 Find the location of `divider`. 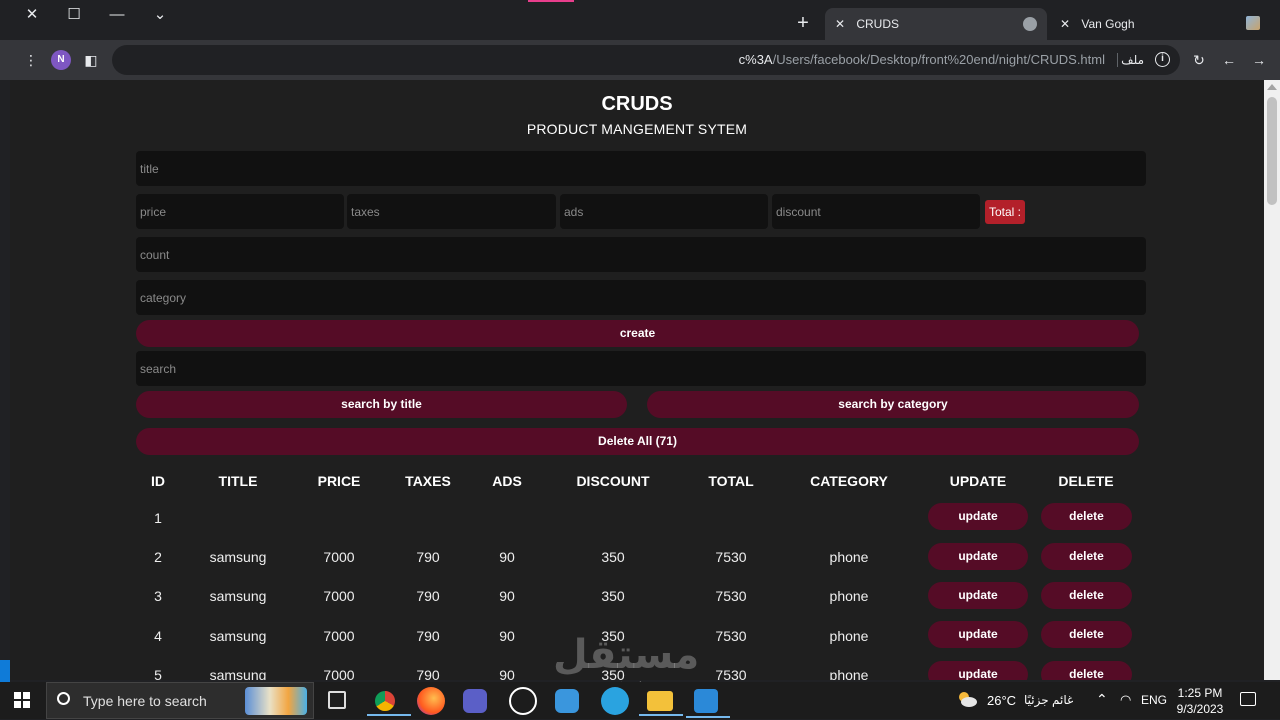

divider is located at coordinates (1117, 60).